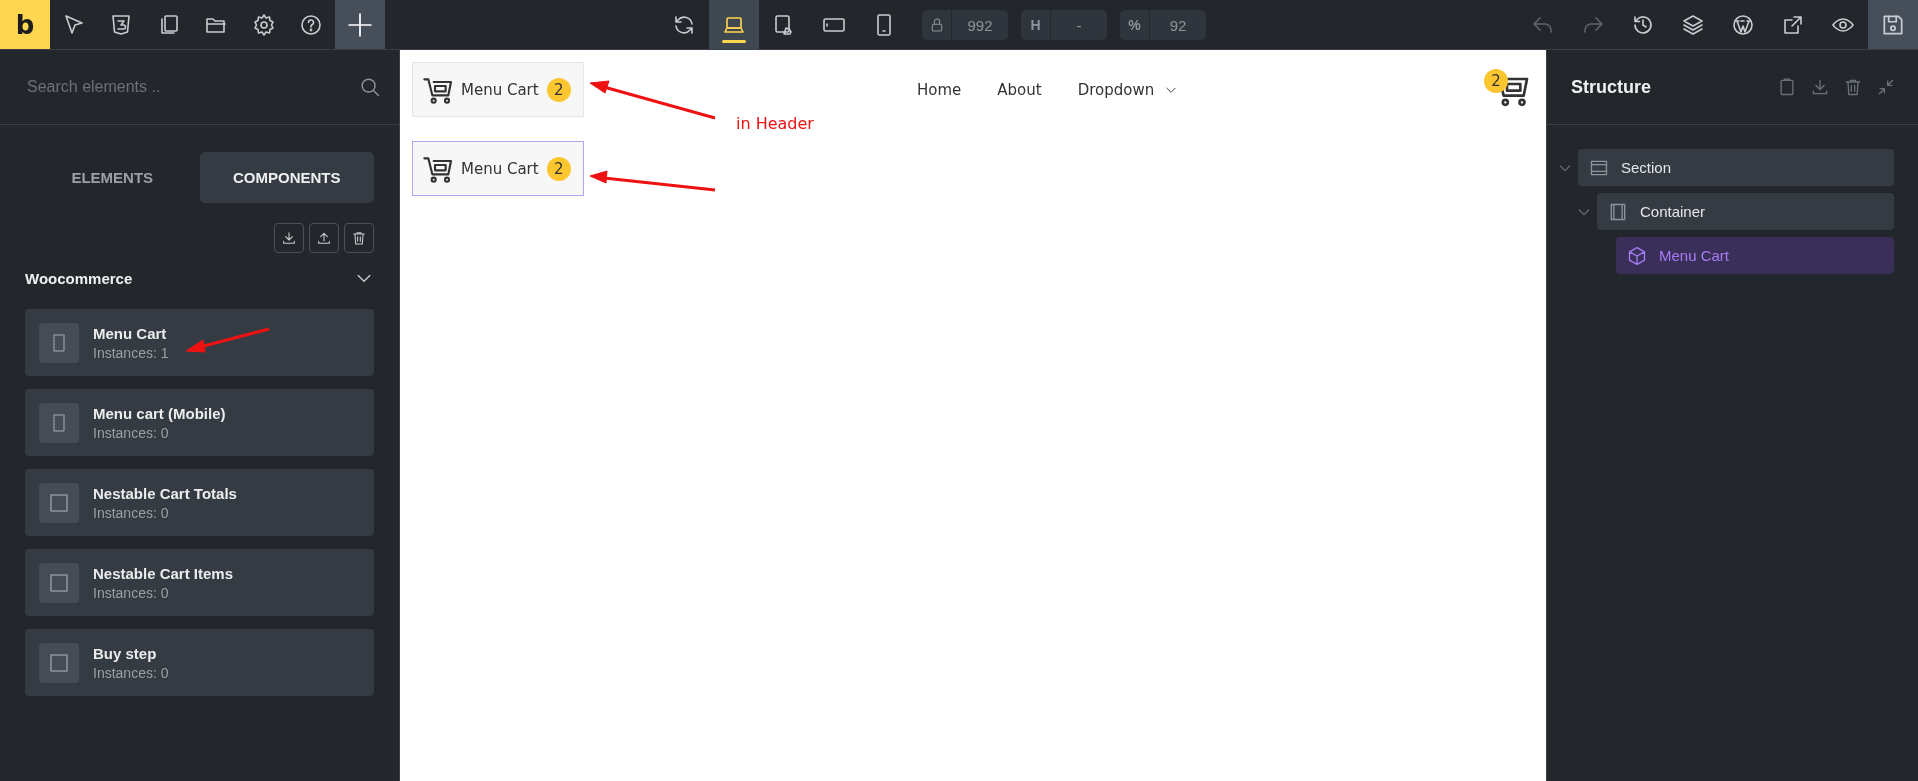  I want to click on help-icon, so click(311, 24).